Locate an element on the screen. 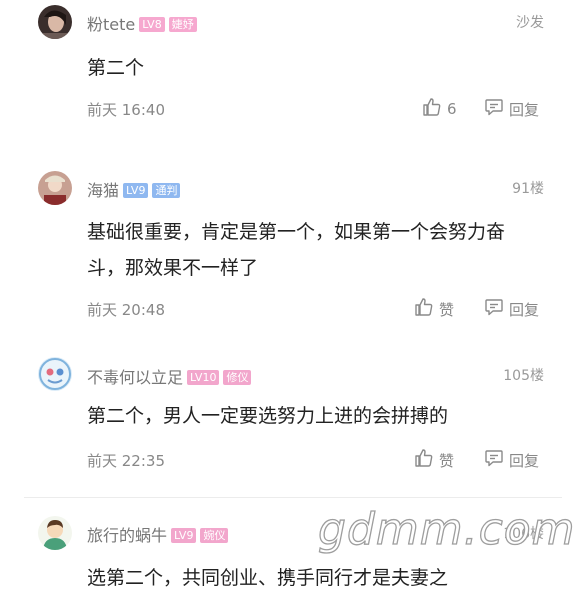 This screenshot has height=596, width=586. username-text: 粉tete is located at coordinates (111, 24).